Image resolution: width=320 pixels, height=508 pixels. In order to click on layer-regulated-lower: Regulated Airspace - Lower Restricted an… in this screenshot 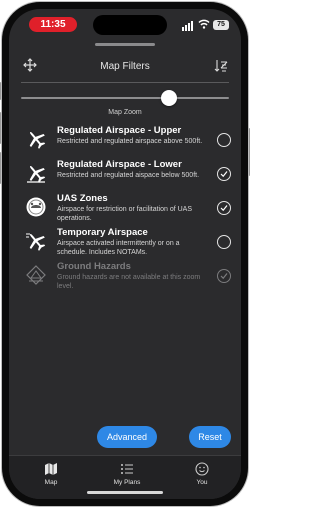, I will do `click(127, 176)`.